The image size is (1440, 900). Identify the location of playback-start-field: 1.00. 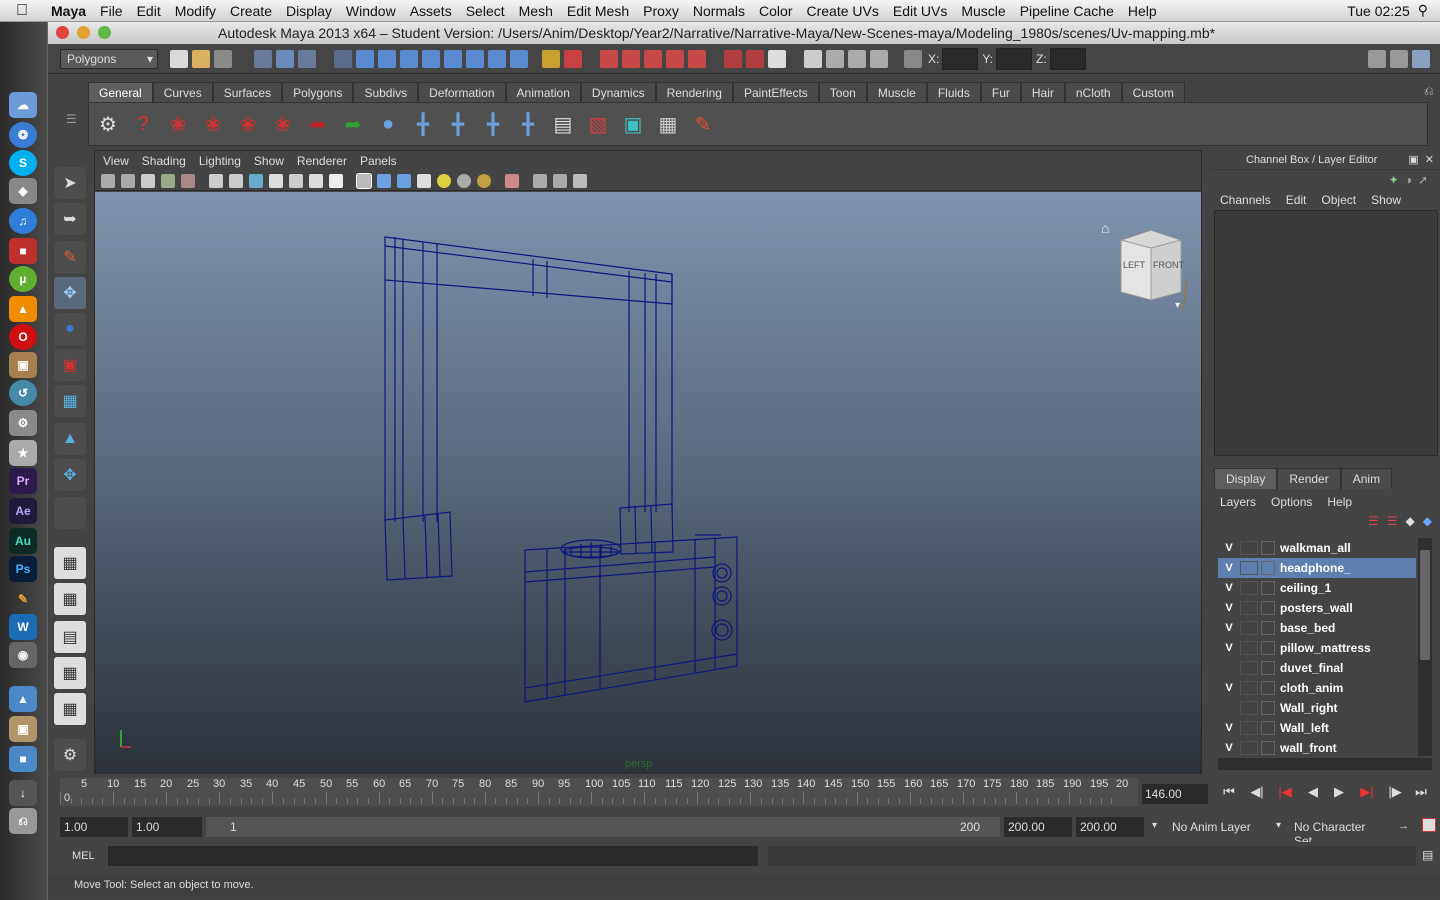
(167, 827).